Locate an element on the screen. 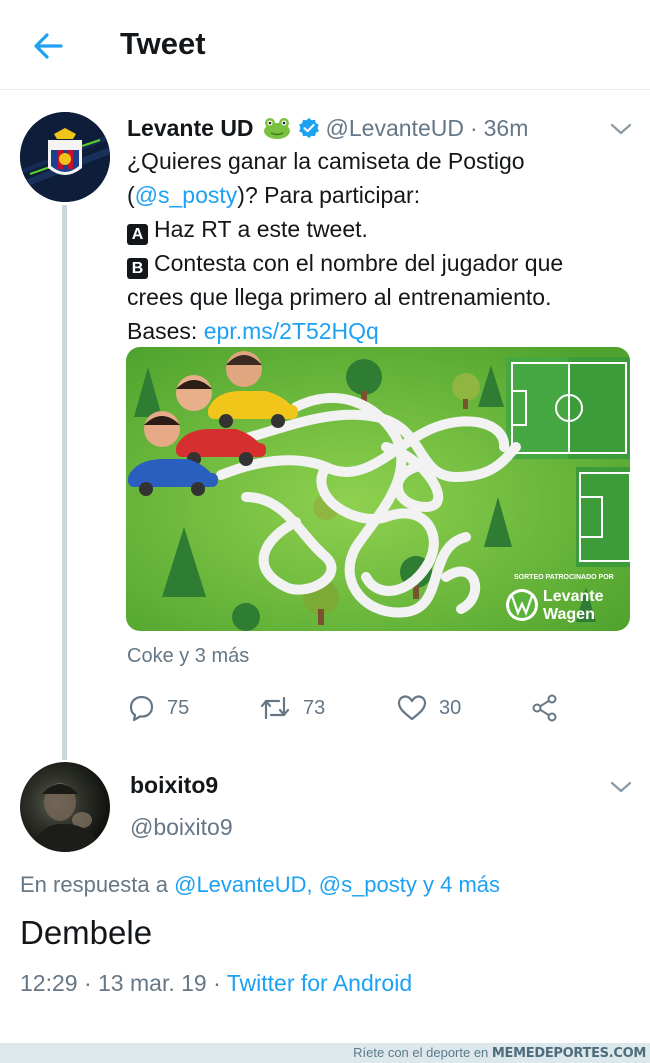 The image size is (650, 1063). option-b-text: Contesta con el nombre del jugador que is located at coordinates (359, 263).